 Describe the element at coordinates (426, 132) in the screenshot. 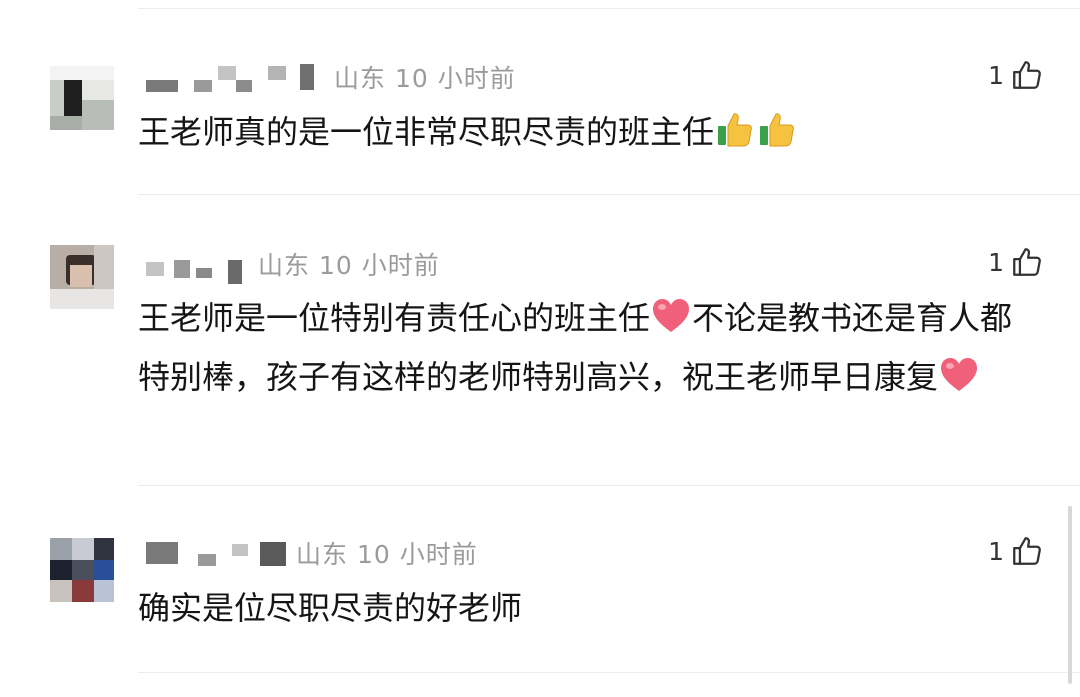

I see `comment-body: 王老师真的是一位非常尽职尽责的班主任` at that location.